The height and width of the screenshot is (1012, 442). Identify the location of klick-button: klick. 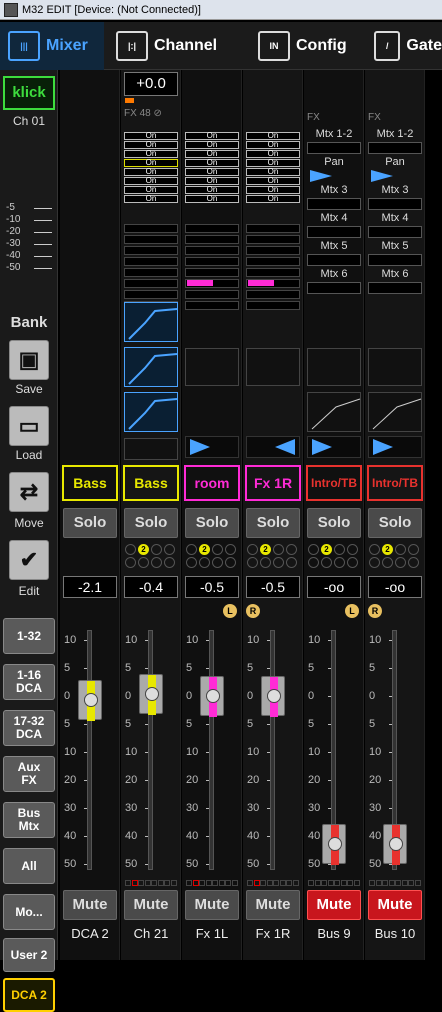
(29, 93).